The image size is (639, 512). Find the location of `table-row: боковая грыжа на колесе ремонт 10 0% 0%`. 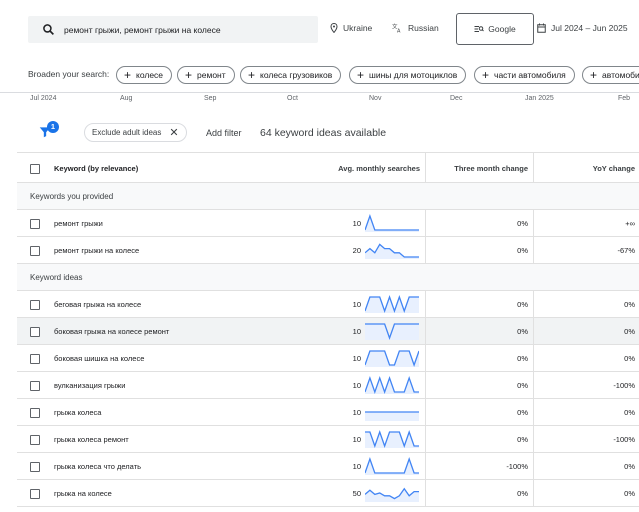

table-row: боковая грыжа на колесе ремонт 10 0% 0% is located at coordinates (328, 331).